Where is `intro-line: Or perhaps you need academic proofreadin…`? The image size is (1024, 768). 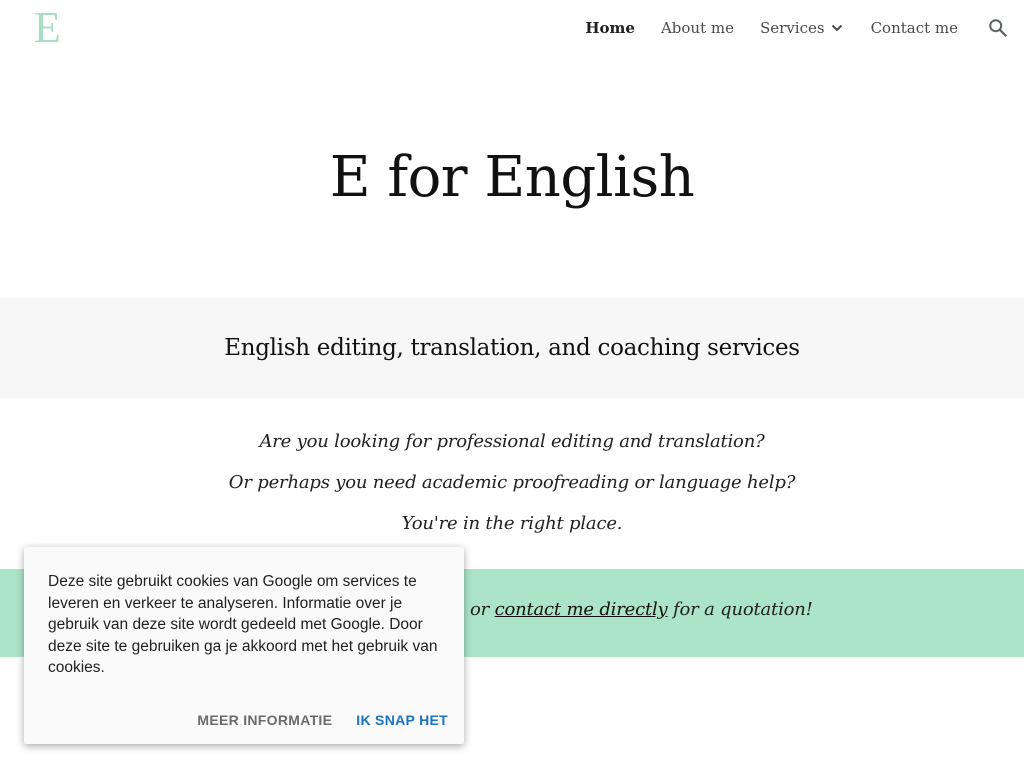 intro-line: Or perhaps you need academic proofreadin… is located at coordinates (512, 482).